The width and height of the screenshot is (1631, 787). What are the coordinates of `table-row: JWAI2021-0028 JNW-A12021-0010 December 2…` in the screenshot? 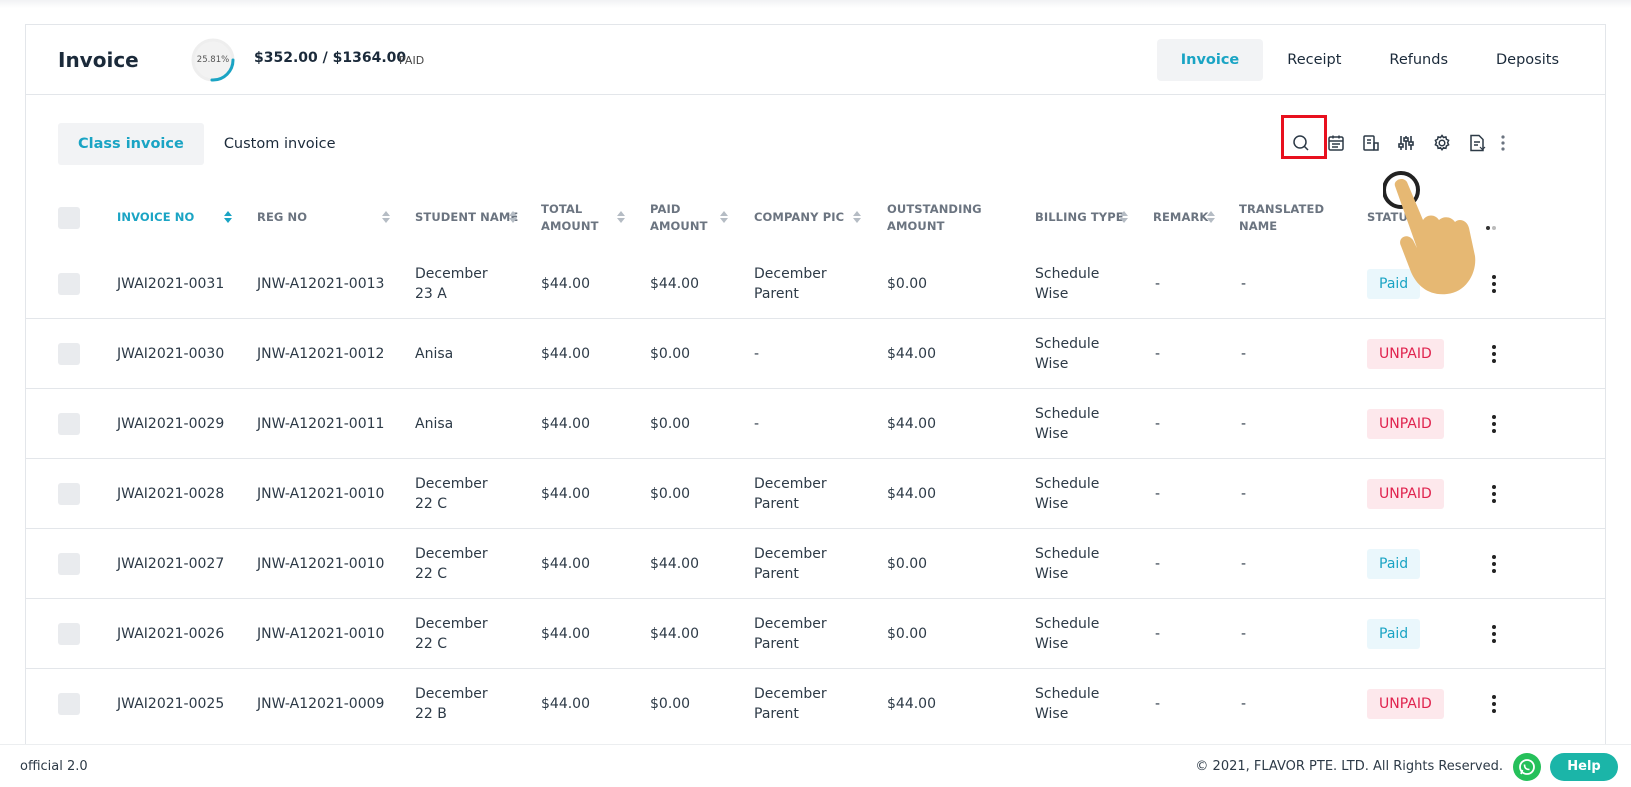 It's located at (815, 494).